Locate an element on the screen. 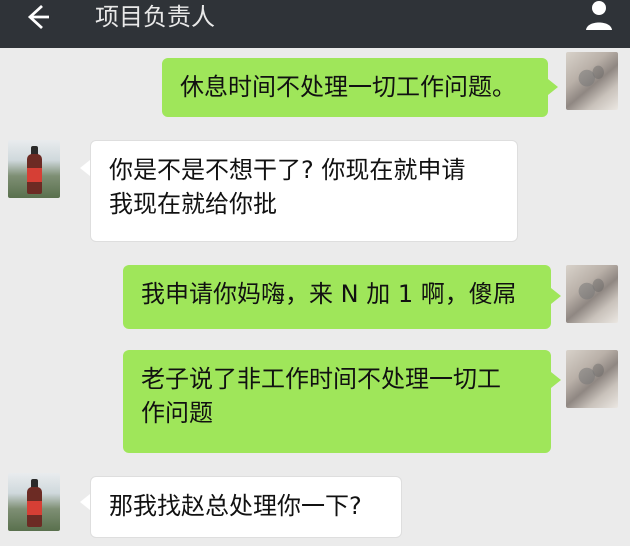 This screenshot has width=630, height=546. message-text: 我申请你妈嗨，来 N 加 1 啊，傻屌 is located at coordinates (329, 294).